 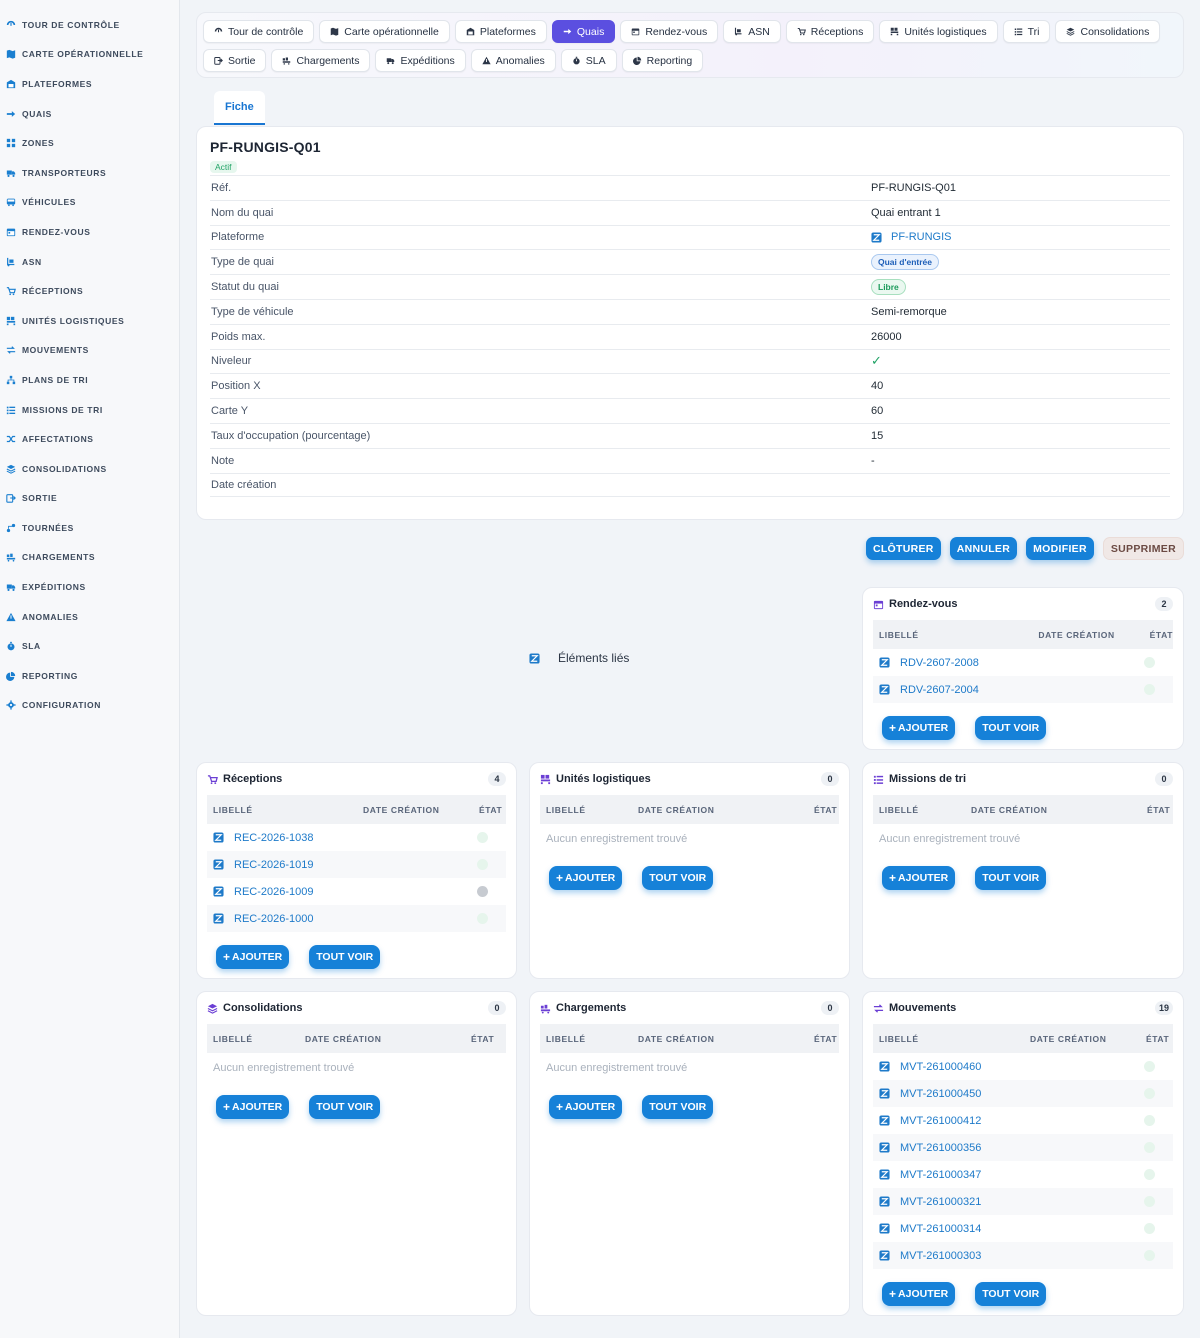 What do you see at coordinates (11, 202) in the screenshot?
I see `bus-icon` at bounding box center [11, 202].